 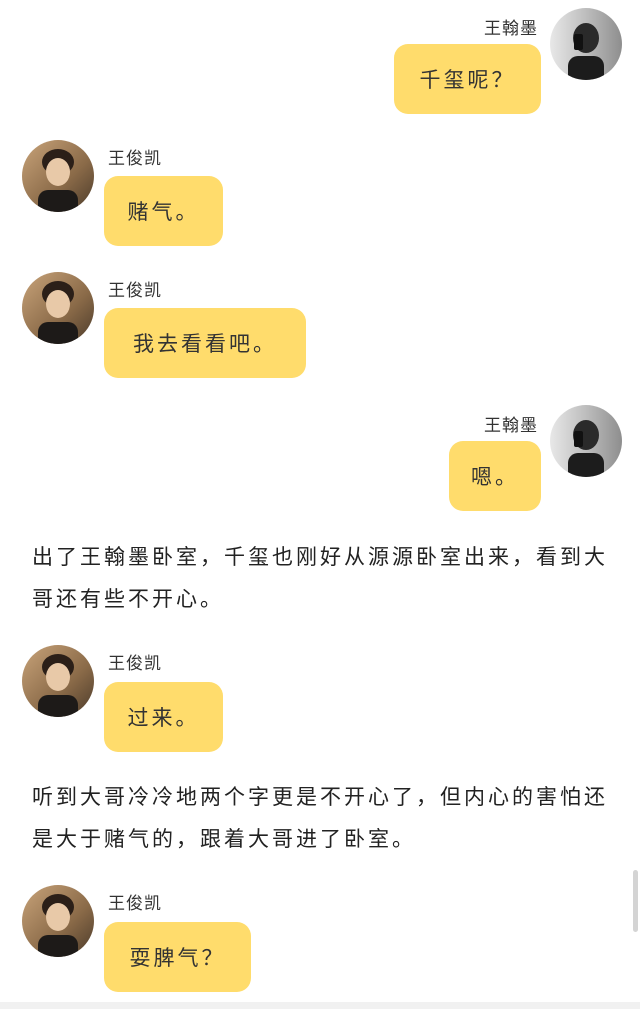 I want to click on message-bubble: 赌气。, so click(x=163, y=211).